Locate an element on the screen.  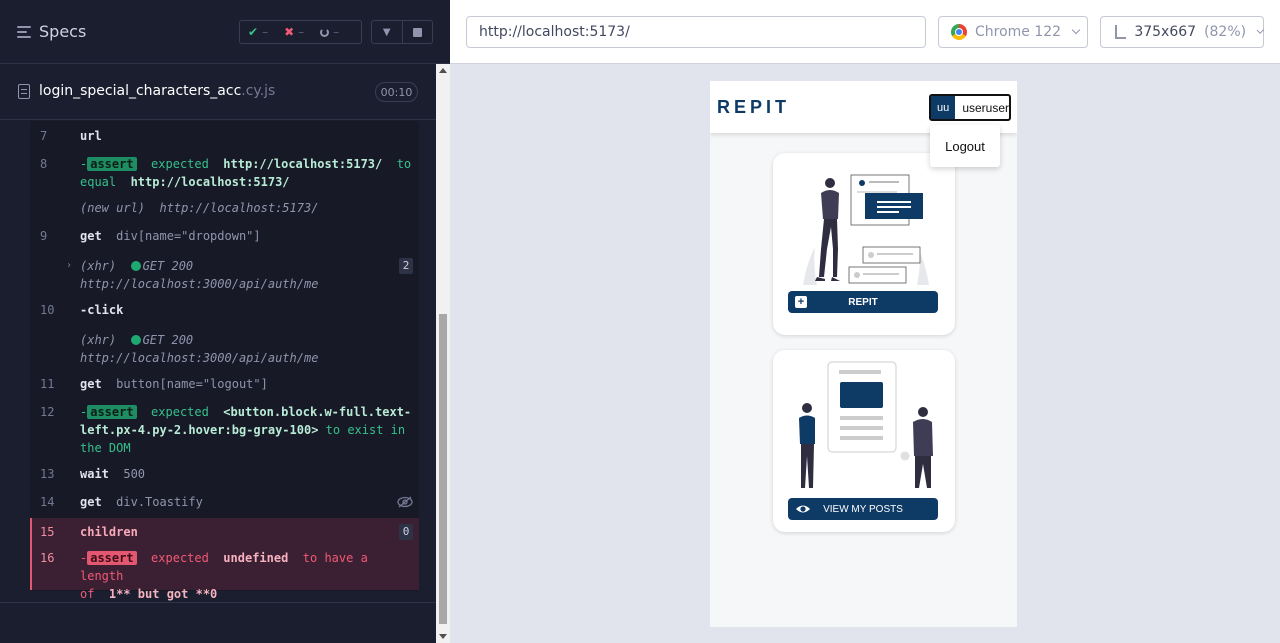
spec-file: login_special_characters_acc.cy.js is located at coordinates (146, 91).